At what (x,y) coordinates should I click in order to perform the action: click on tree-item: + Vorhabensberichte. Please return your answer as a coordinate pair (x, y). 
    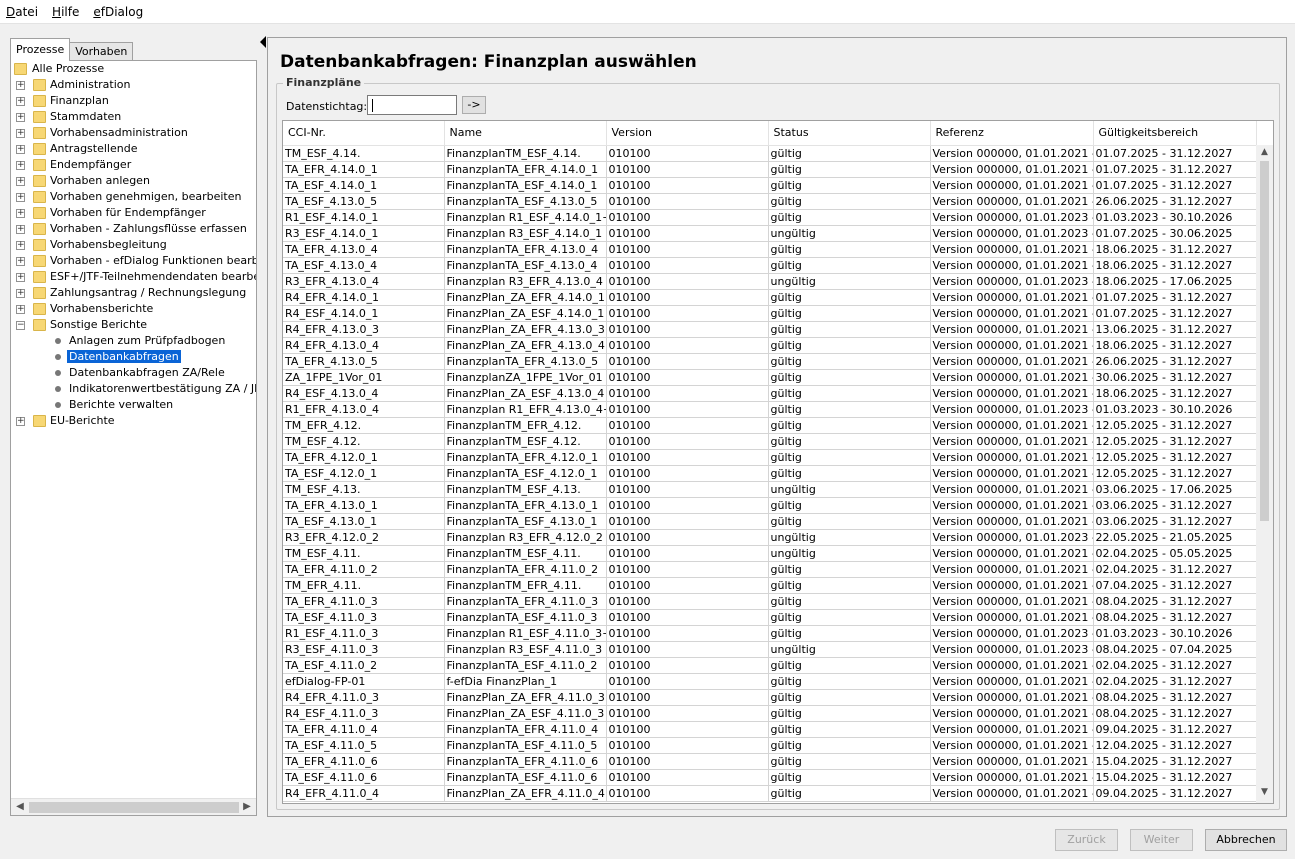
    Looking at the image, I should click on (133, 309).